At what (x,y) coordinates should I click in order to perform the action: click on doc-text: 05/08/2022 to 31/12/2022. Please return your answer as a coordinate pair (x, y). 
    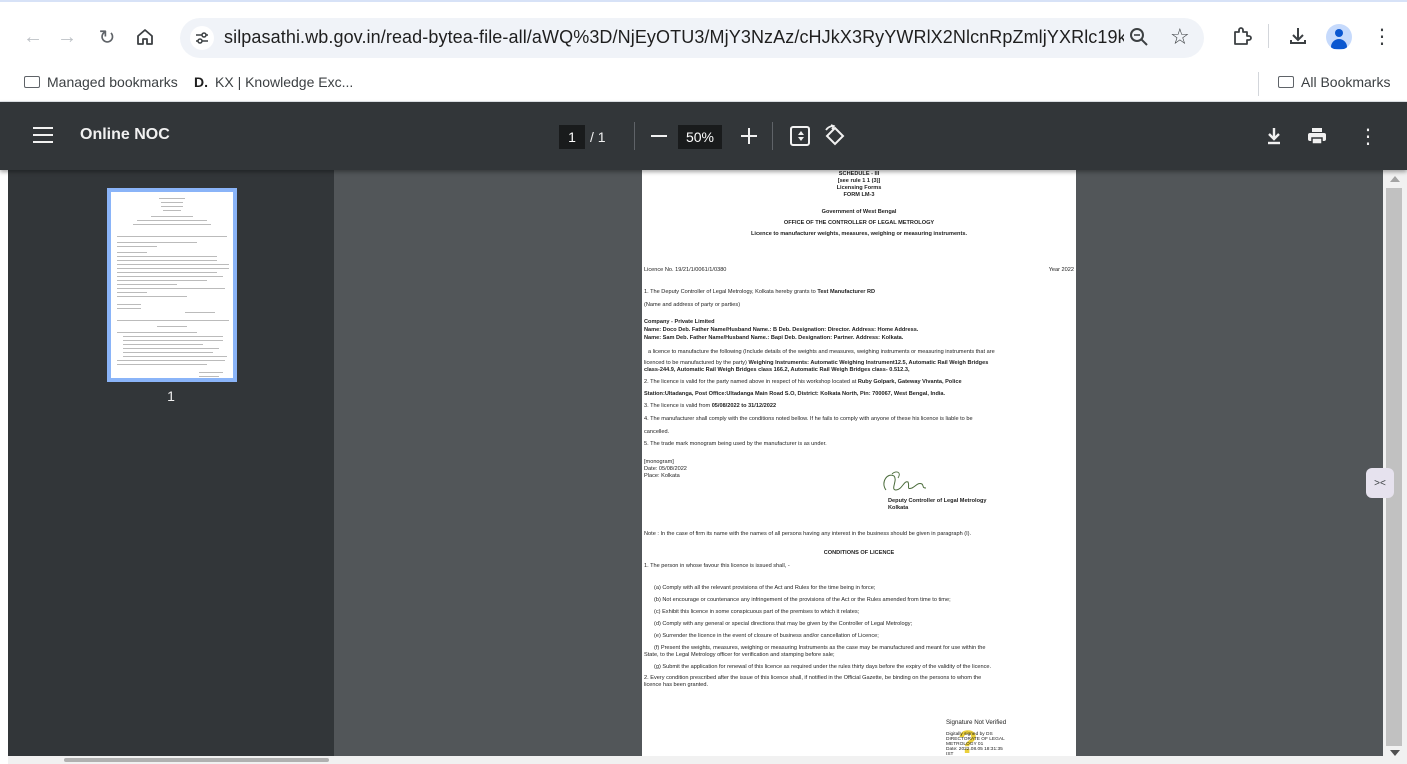
    Looking at the image, I should click on (744, 406).